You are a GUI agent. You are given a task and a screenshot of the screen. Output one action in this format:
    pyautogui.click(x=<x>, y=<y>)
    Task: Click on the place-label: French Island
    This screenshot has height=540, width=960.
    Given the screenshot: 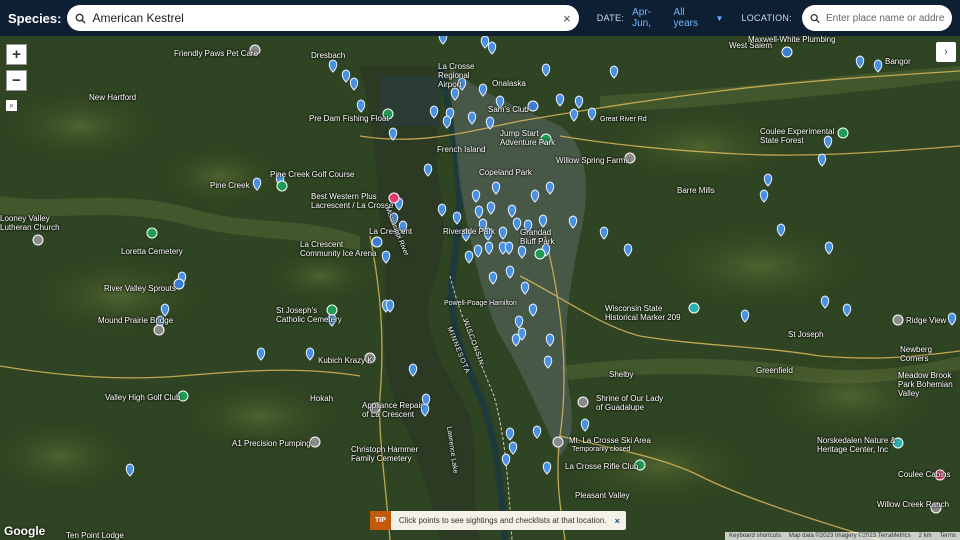 What is the action you would take?
    pyautogui.click(x=461, y=149)
    